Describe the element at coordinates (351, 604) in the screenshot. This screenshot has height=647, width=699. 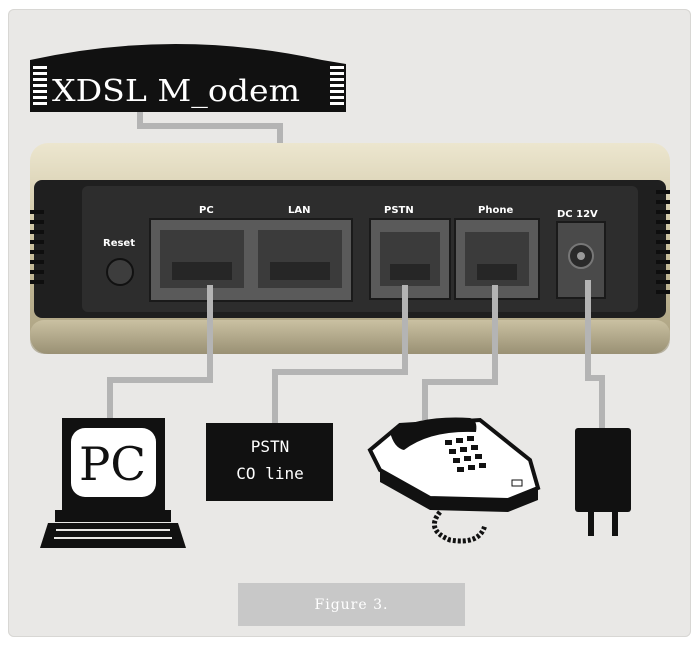
I see `figure-caption: Figure 3.` at that location.